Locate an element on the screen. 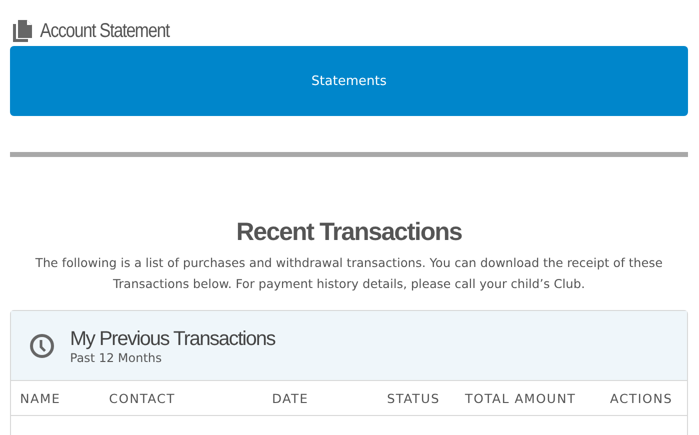 The width and height of the screenshot is (699, 435). clock-icon is located at coordinates (42, 345).